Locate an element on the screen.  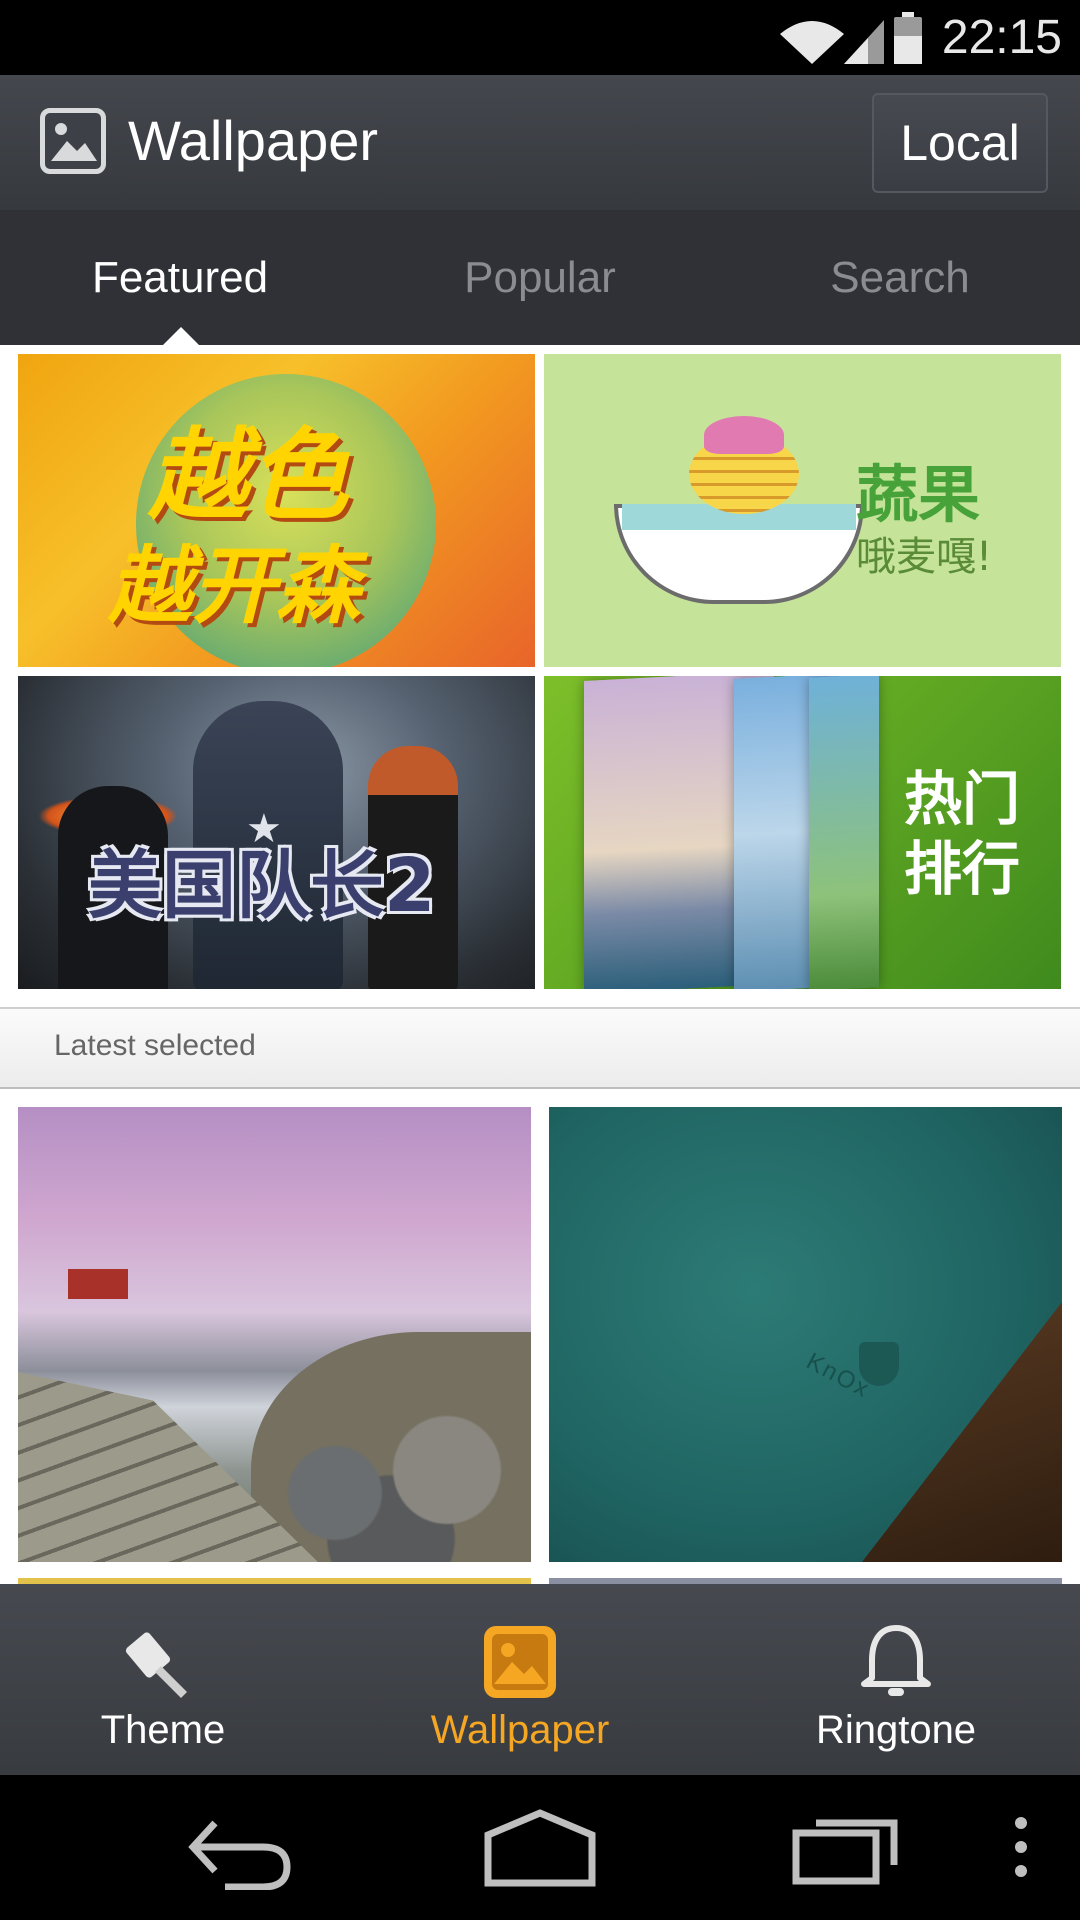
wood-surface is located at coordinates (962, 1432).